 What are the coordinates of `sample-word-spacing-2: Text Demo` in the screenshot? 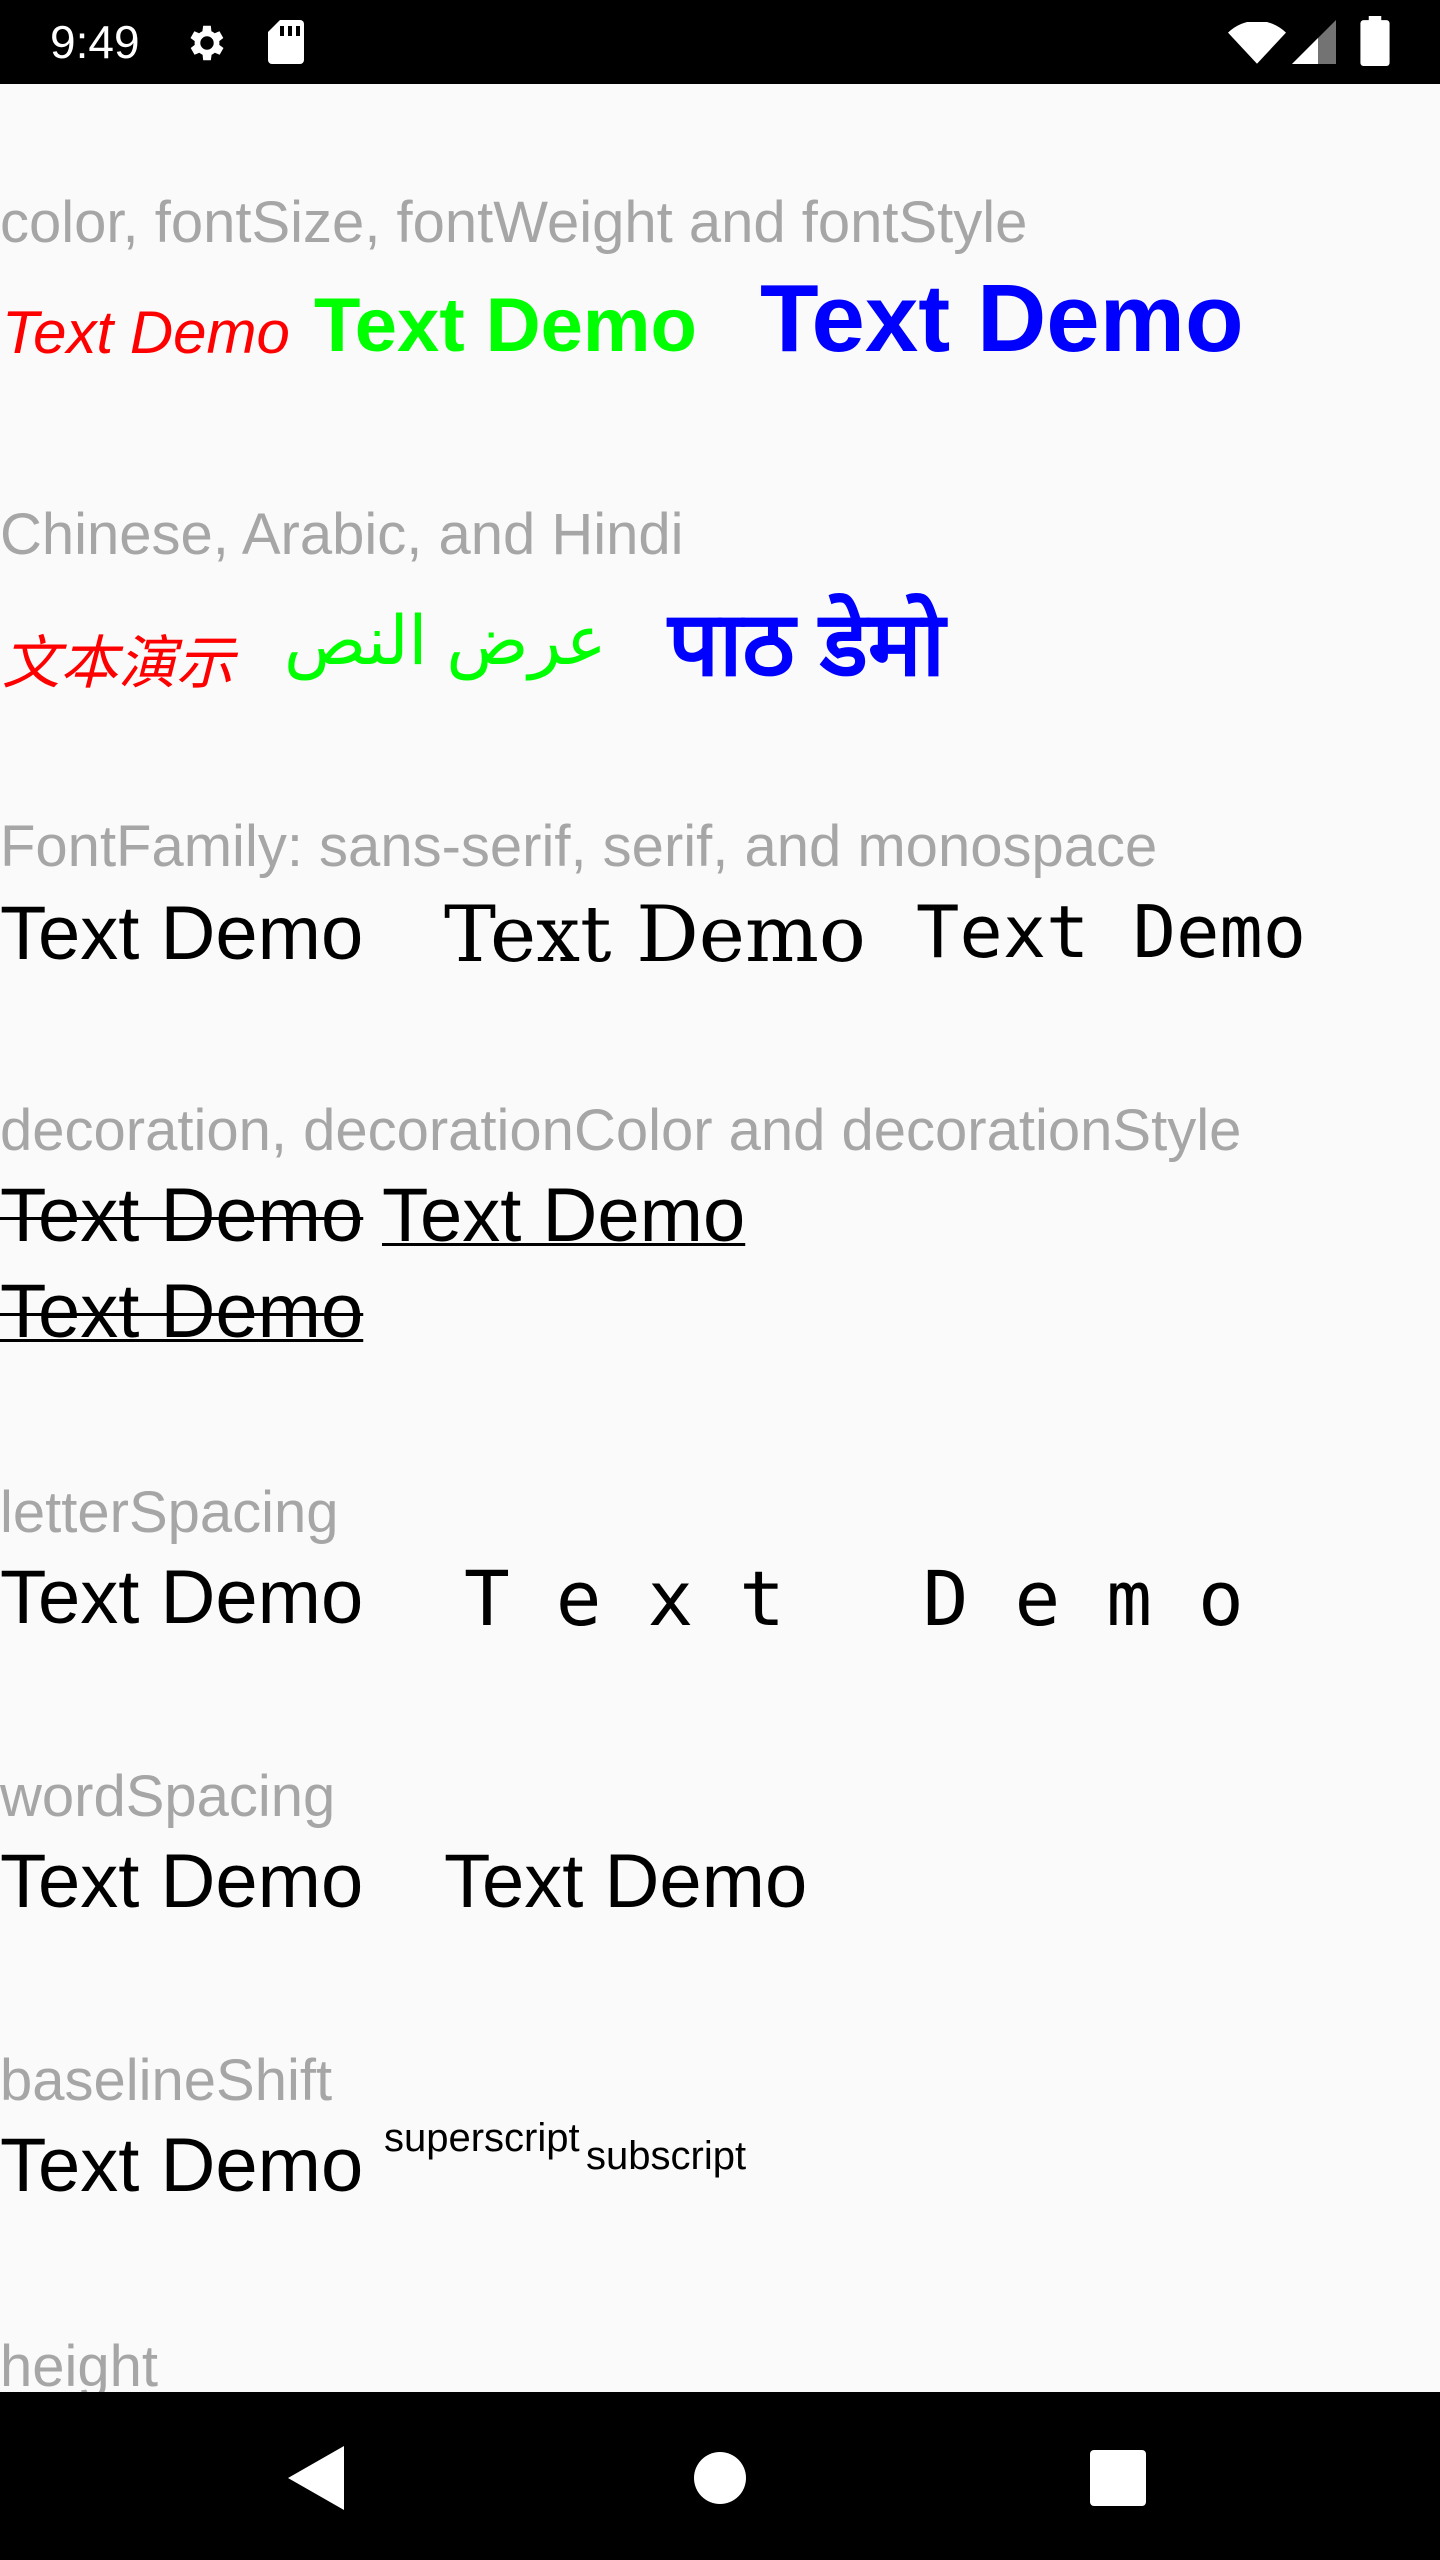 It's located at (626, 1881).